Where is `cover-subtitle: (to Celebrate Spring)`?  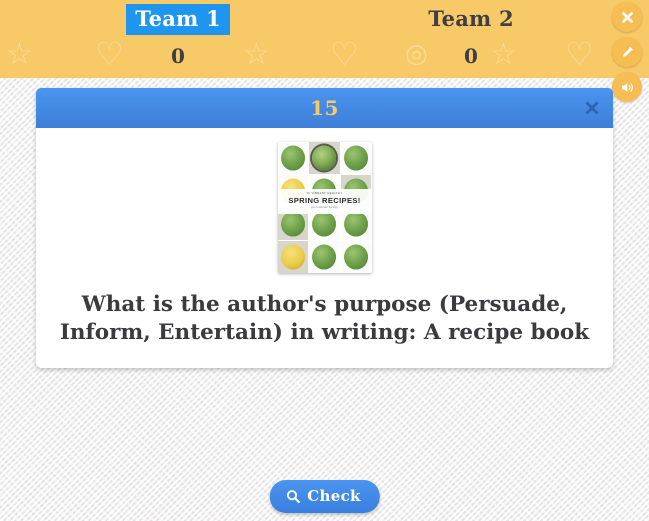 cover-subtitle: (to Celebrate Spring) is located at coordinates (324, 207).